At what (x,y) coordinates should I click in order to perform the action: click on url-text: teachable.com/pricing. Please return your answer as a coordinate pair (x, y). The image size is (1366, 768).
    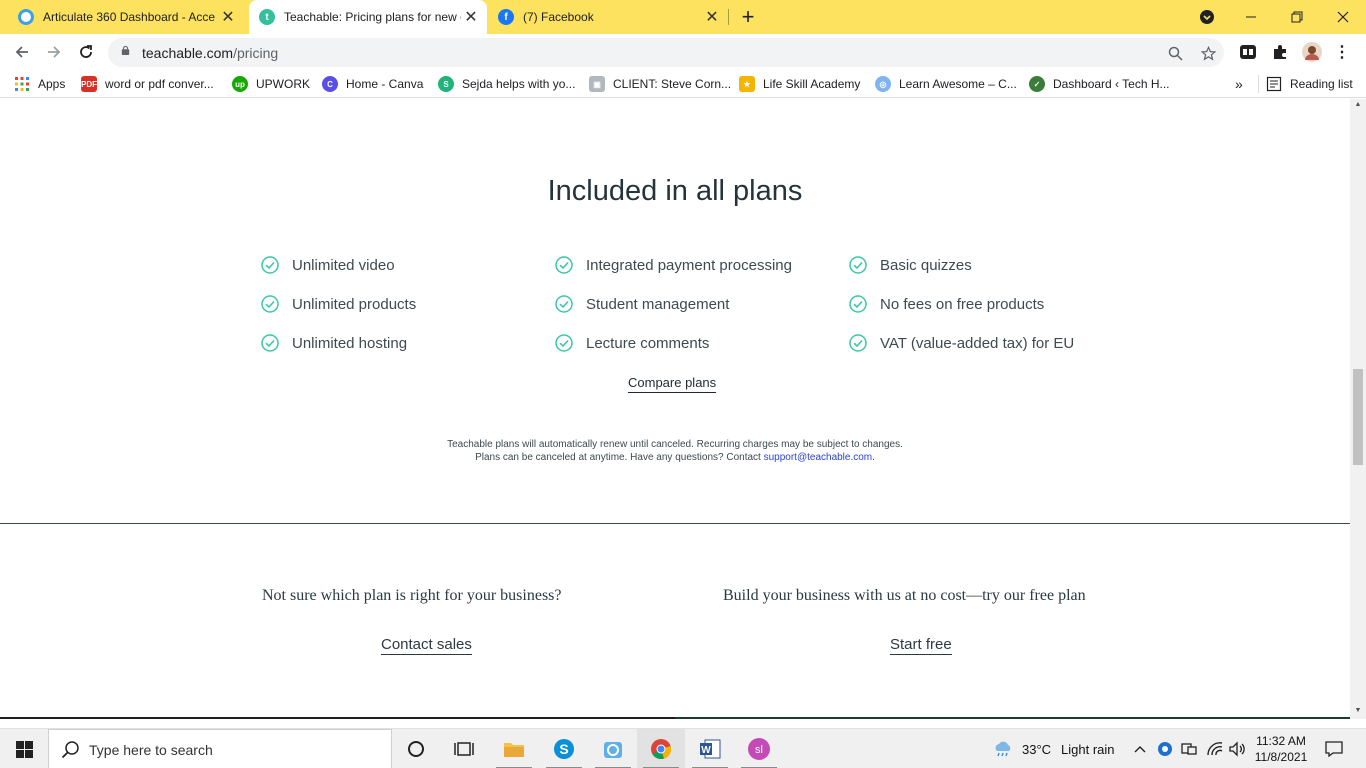
    Looking at the image, I should click on (210, 53).